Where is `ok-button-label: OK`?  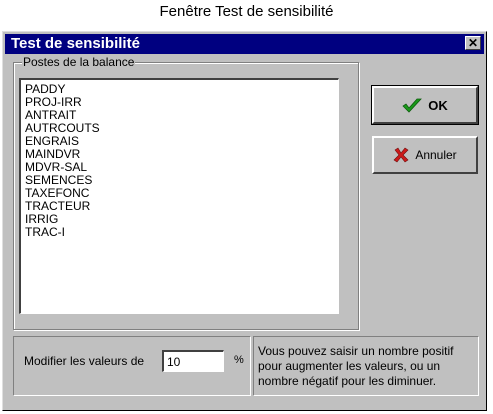
ok-button-label: OK is located at coordinates (438, 105).